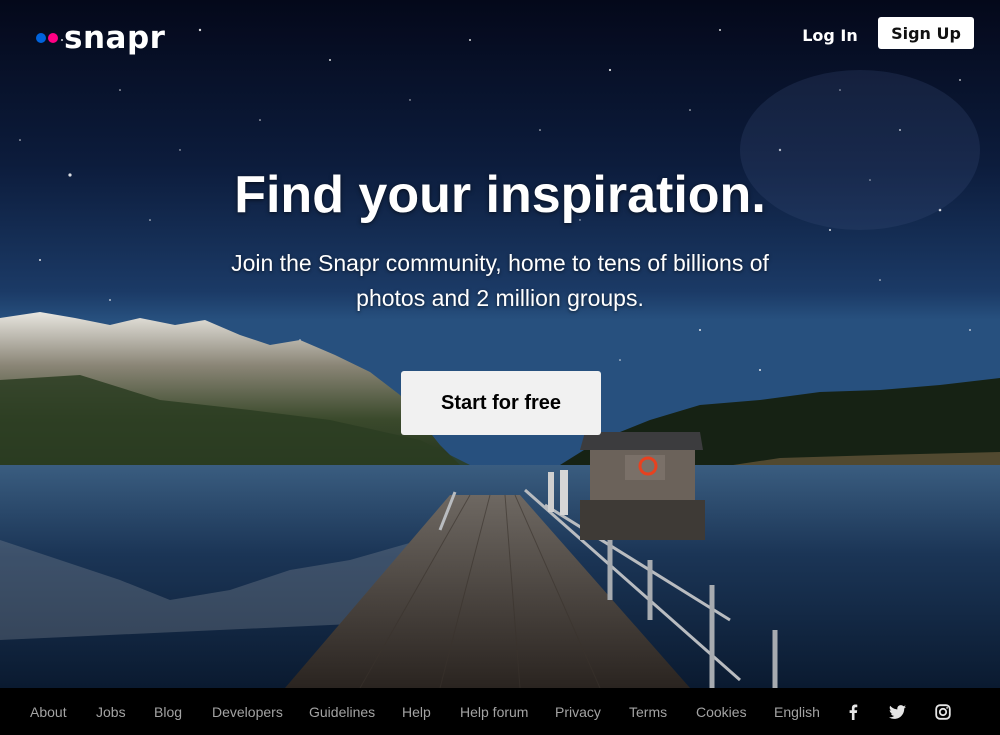 Image resolution: width=1000 pixels, height=735 pixels. I want to click on start-for-free-button: Start for free, so click(501, 403).